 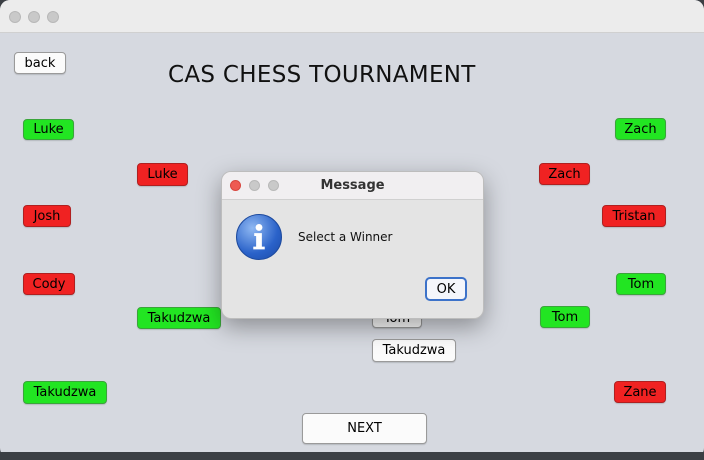 What do you see at coordinates (47, 216) in the screenshot?
I see `player-left-r1-2: Josh` at bounding box center [47, 216].